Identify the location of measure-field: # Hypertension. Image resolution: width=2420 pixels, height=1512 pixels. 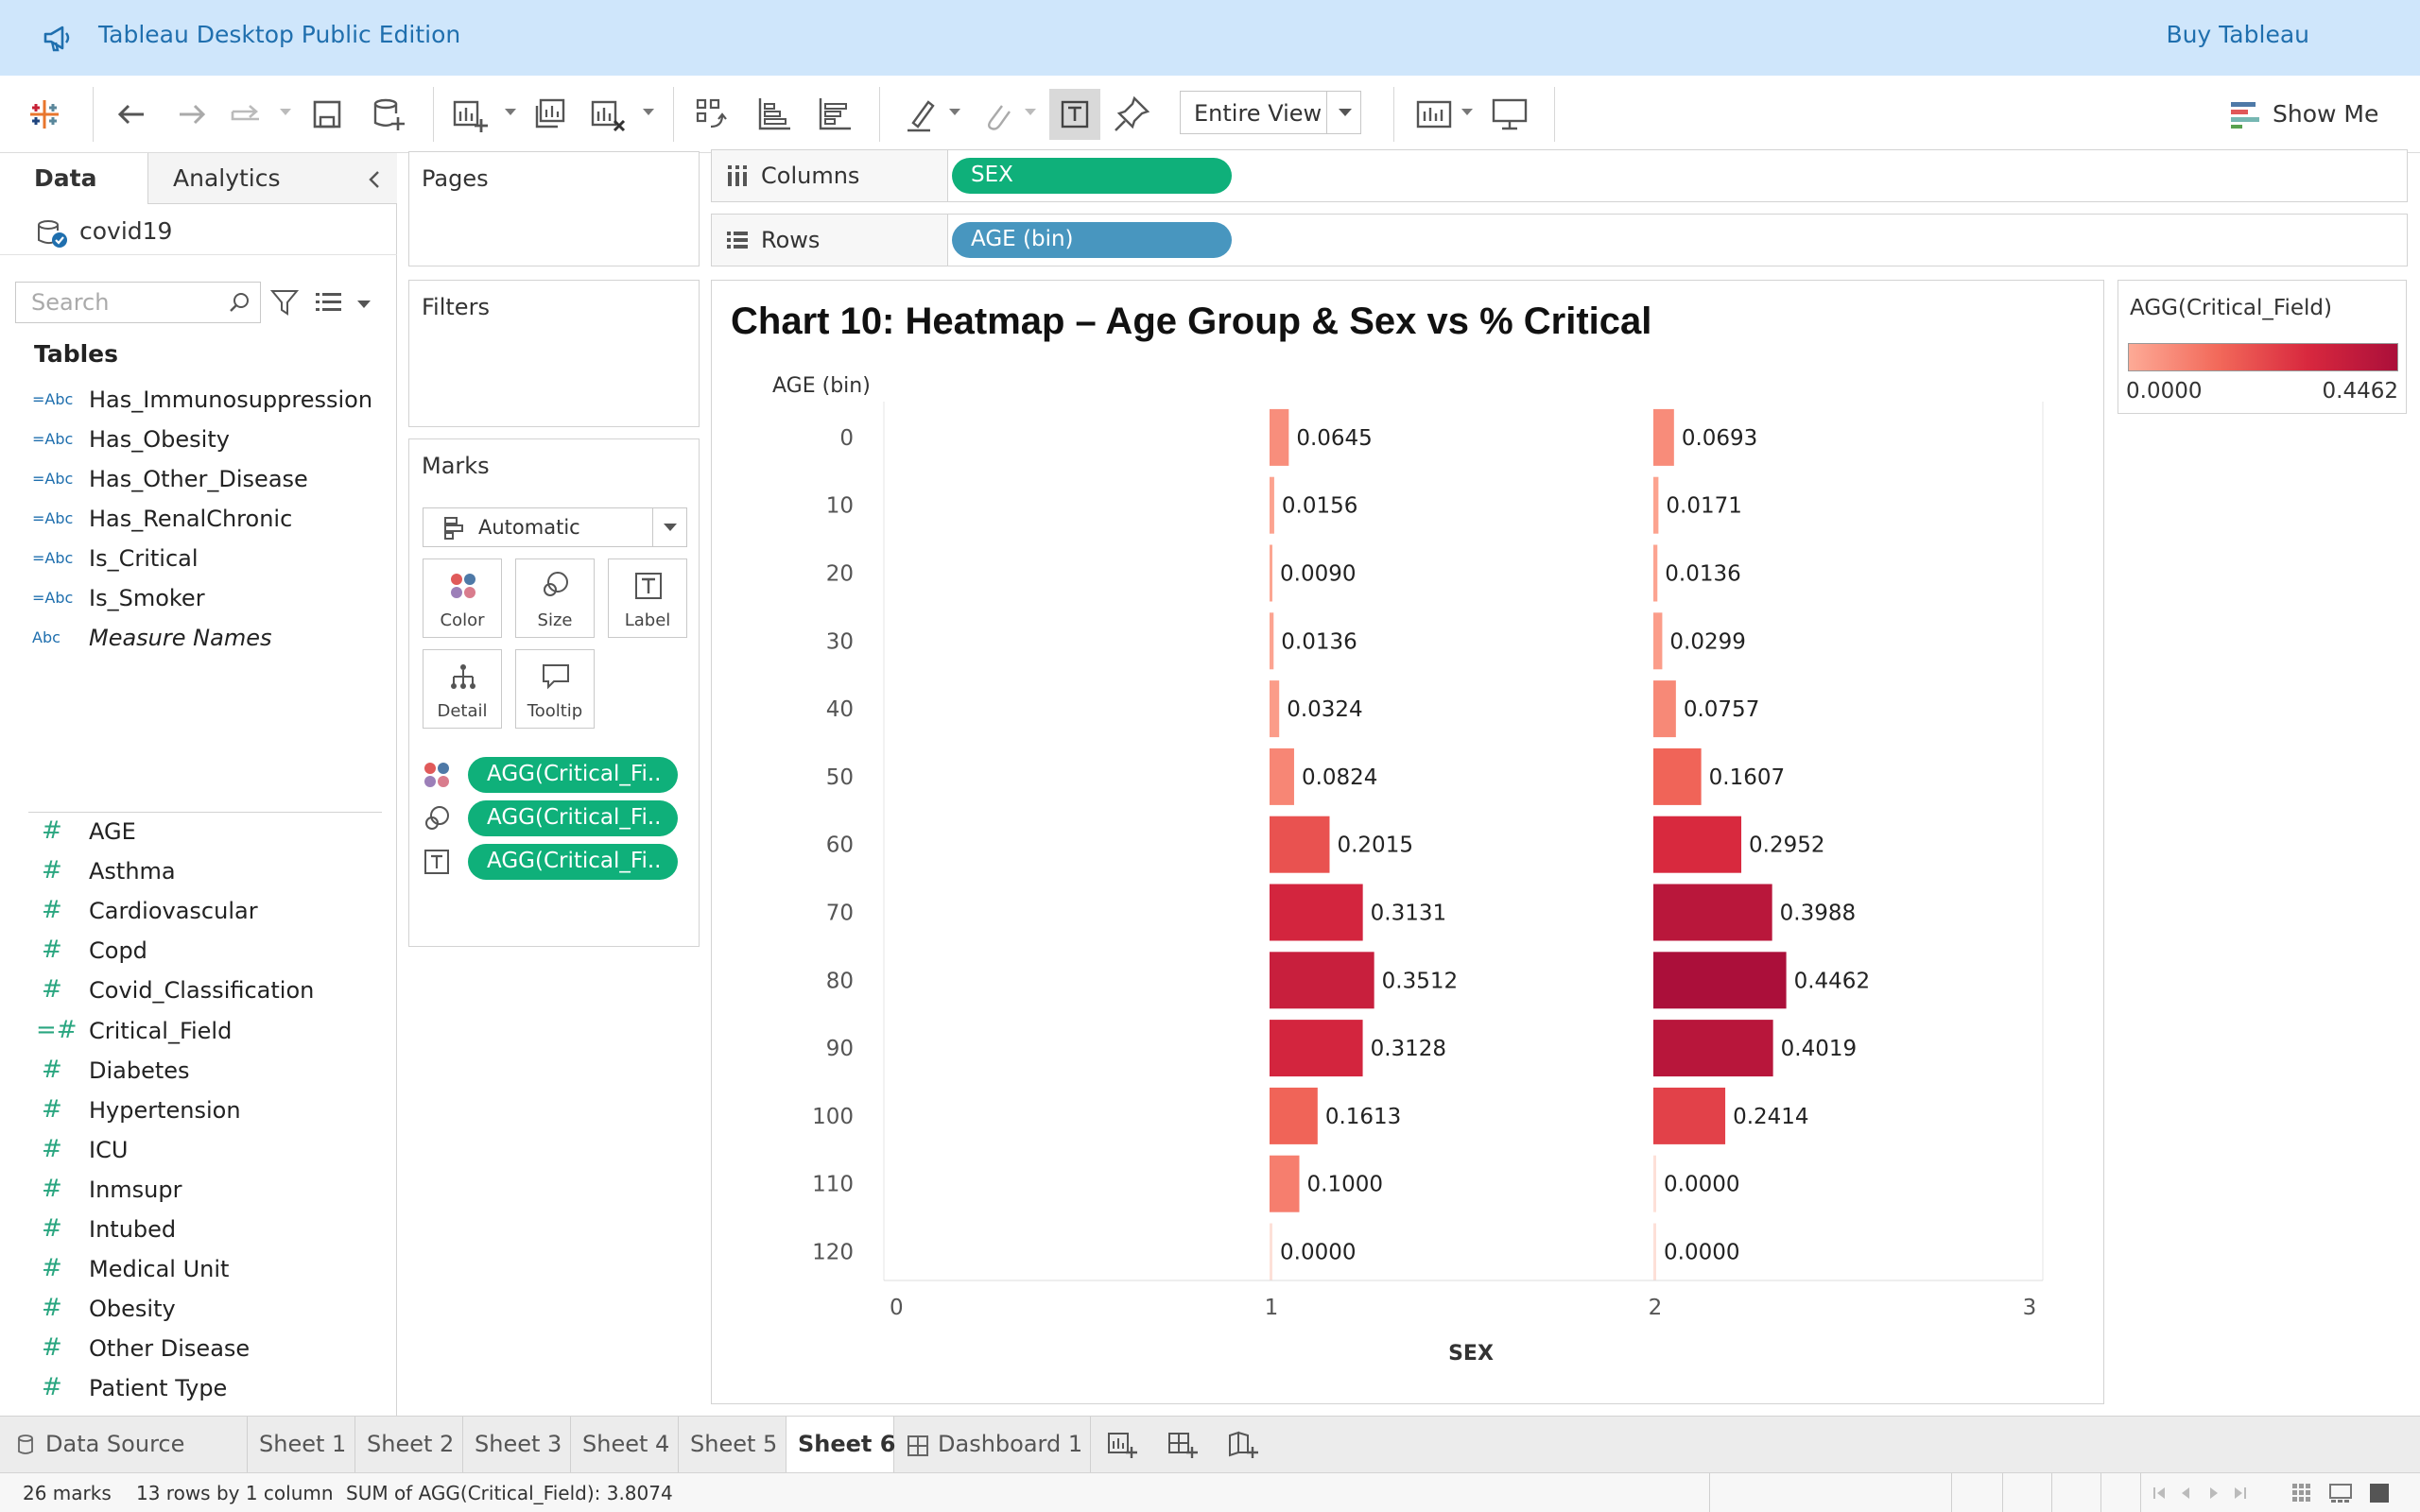
(194, 1111).